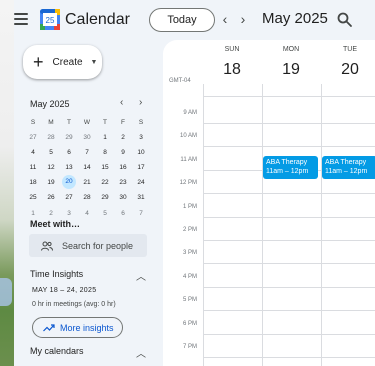  I want to click on mini-day-cell: 14, so click(87, 167).